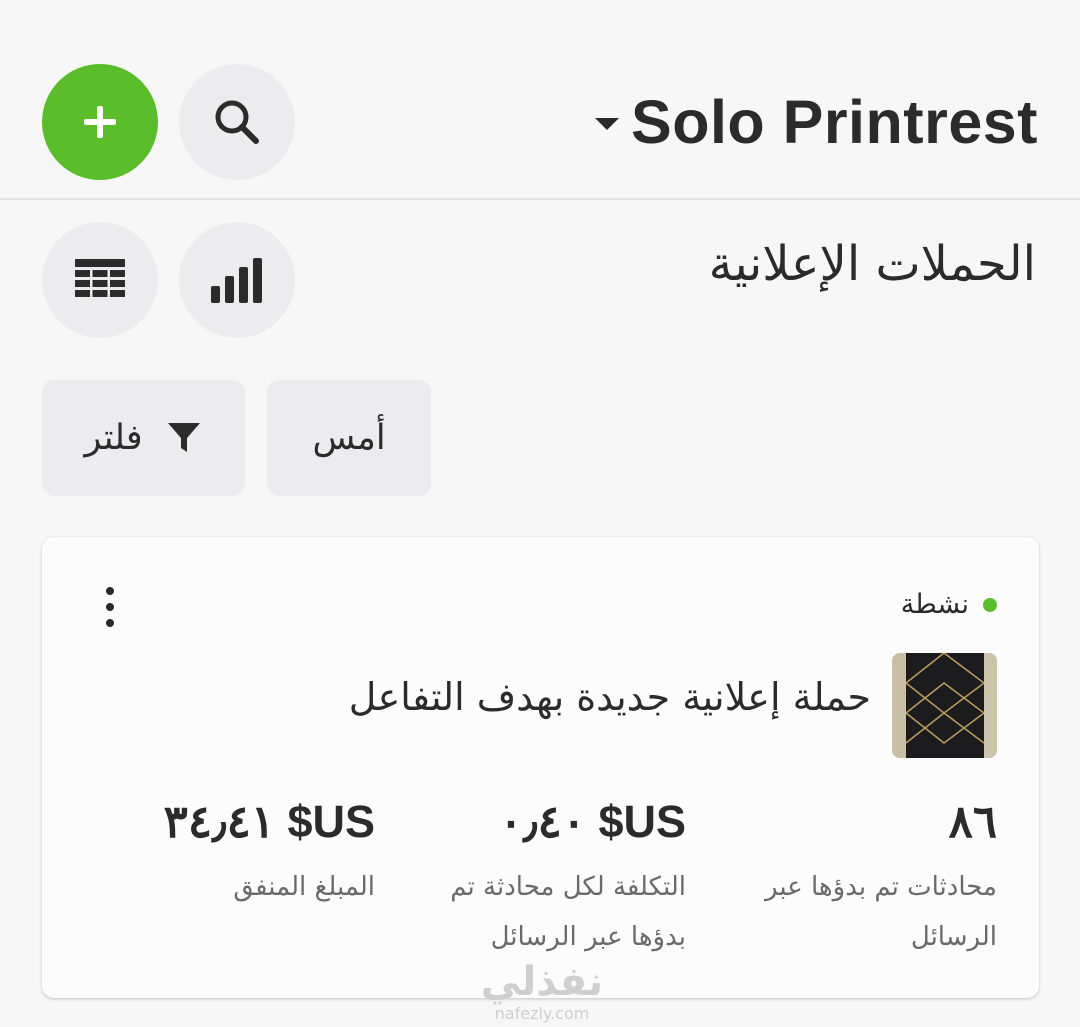 The height and width of the screenshot is (1027, 1080). I want to click on account-name: Solo Printrest, so click(834, 122).